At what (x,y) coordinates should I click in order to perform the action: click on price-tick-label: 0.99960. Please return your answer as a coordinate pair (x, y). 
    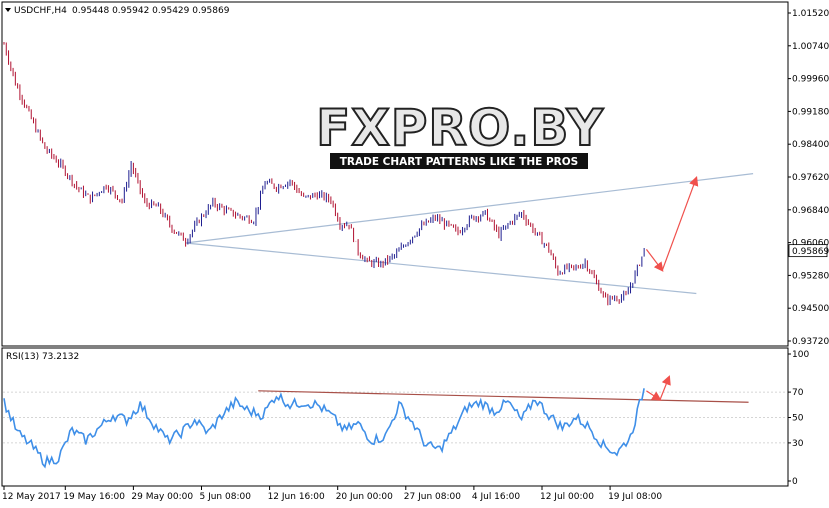
    Looking at the image, I should click on (810, 80).